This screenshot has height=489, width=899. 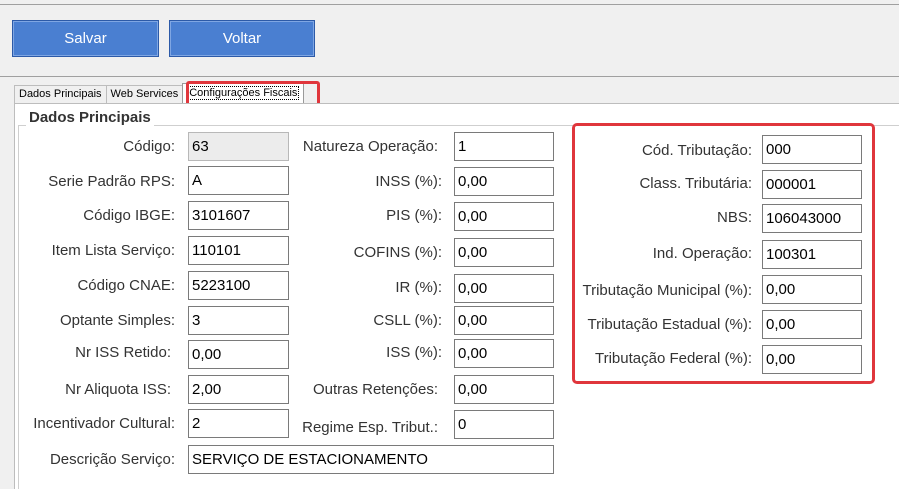 I want to click on item-lista-servico-field: 110101, so click(x=238, y=250).